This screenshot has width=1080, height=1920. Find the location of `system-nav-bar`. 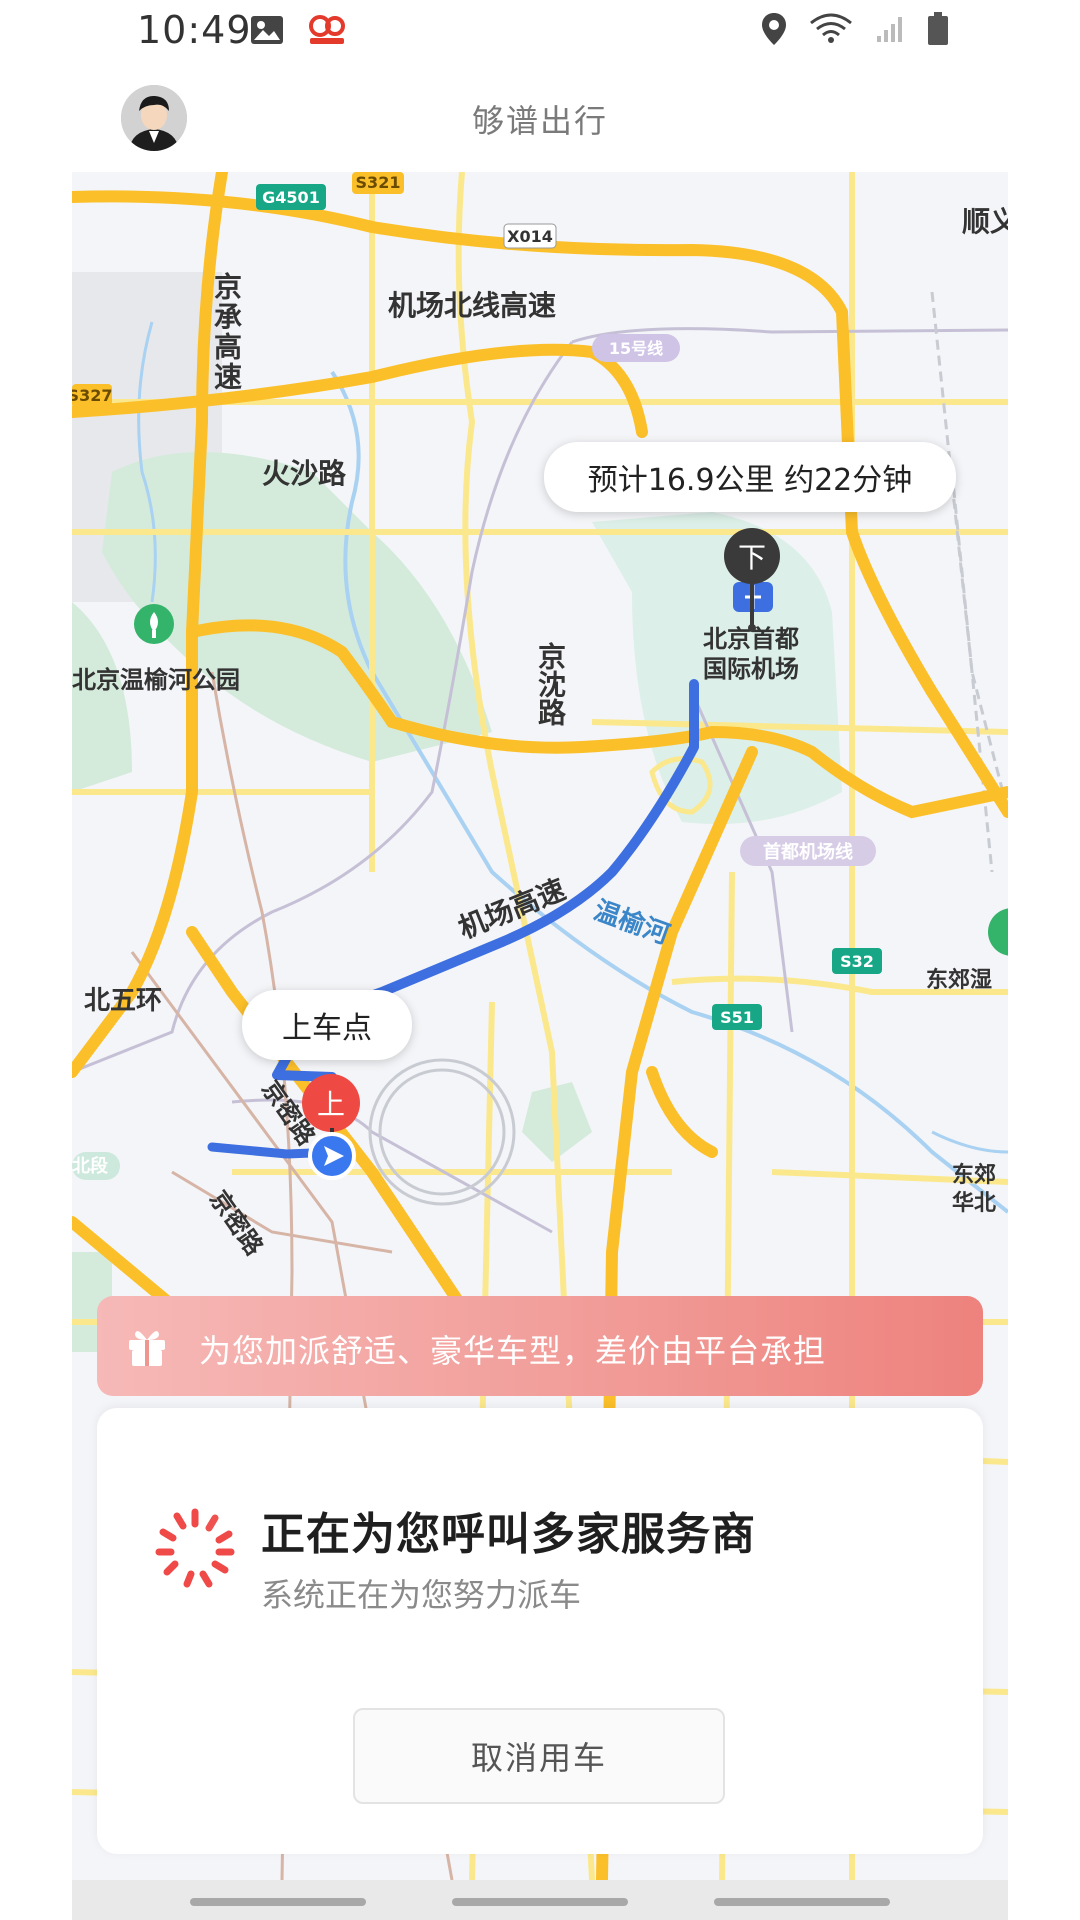

system-nav-bar is located at coordinates (540, 1900).